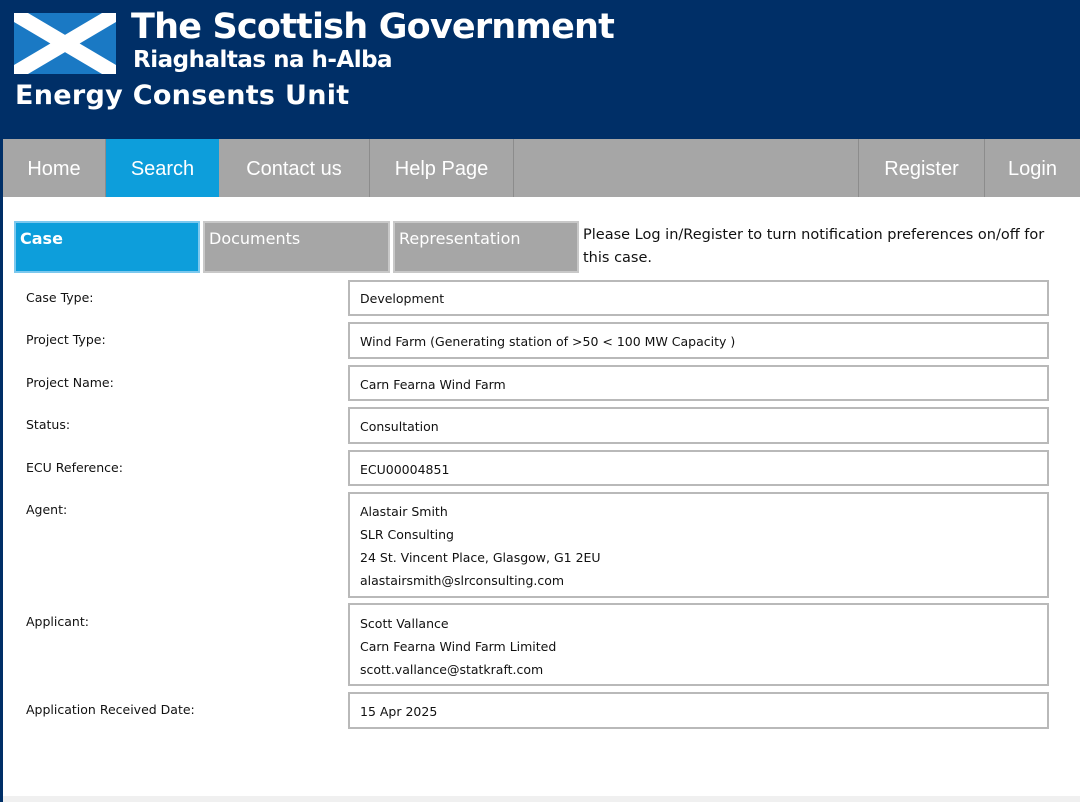 The height and width of the screenshot is (802, 1080). I want to click on case-type-text: Development, so click(402, 298).